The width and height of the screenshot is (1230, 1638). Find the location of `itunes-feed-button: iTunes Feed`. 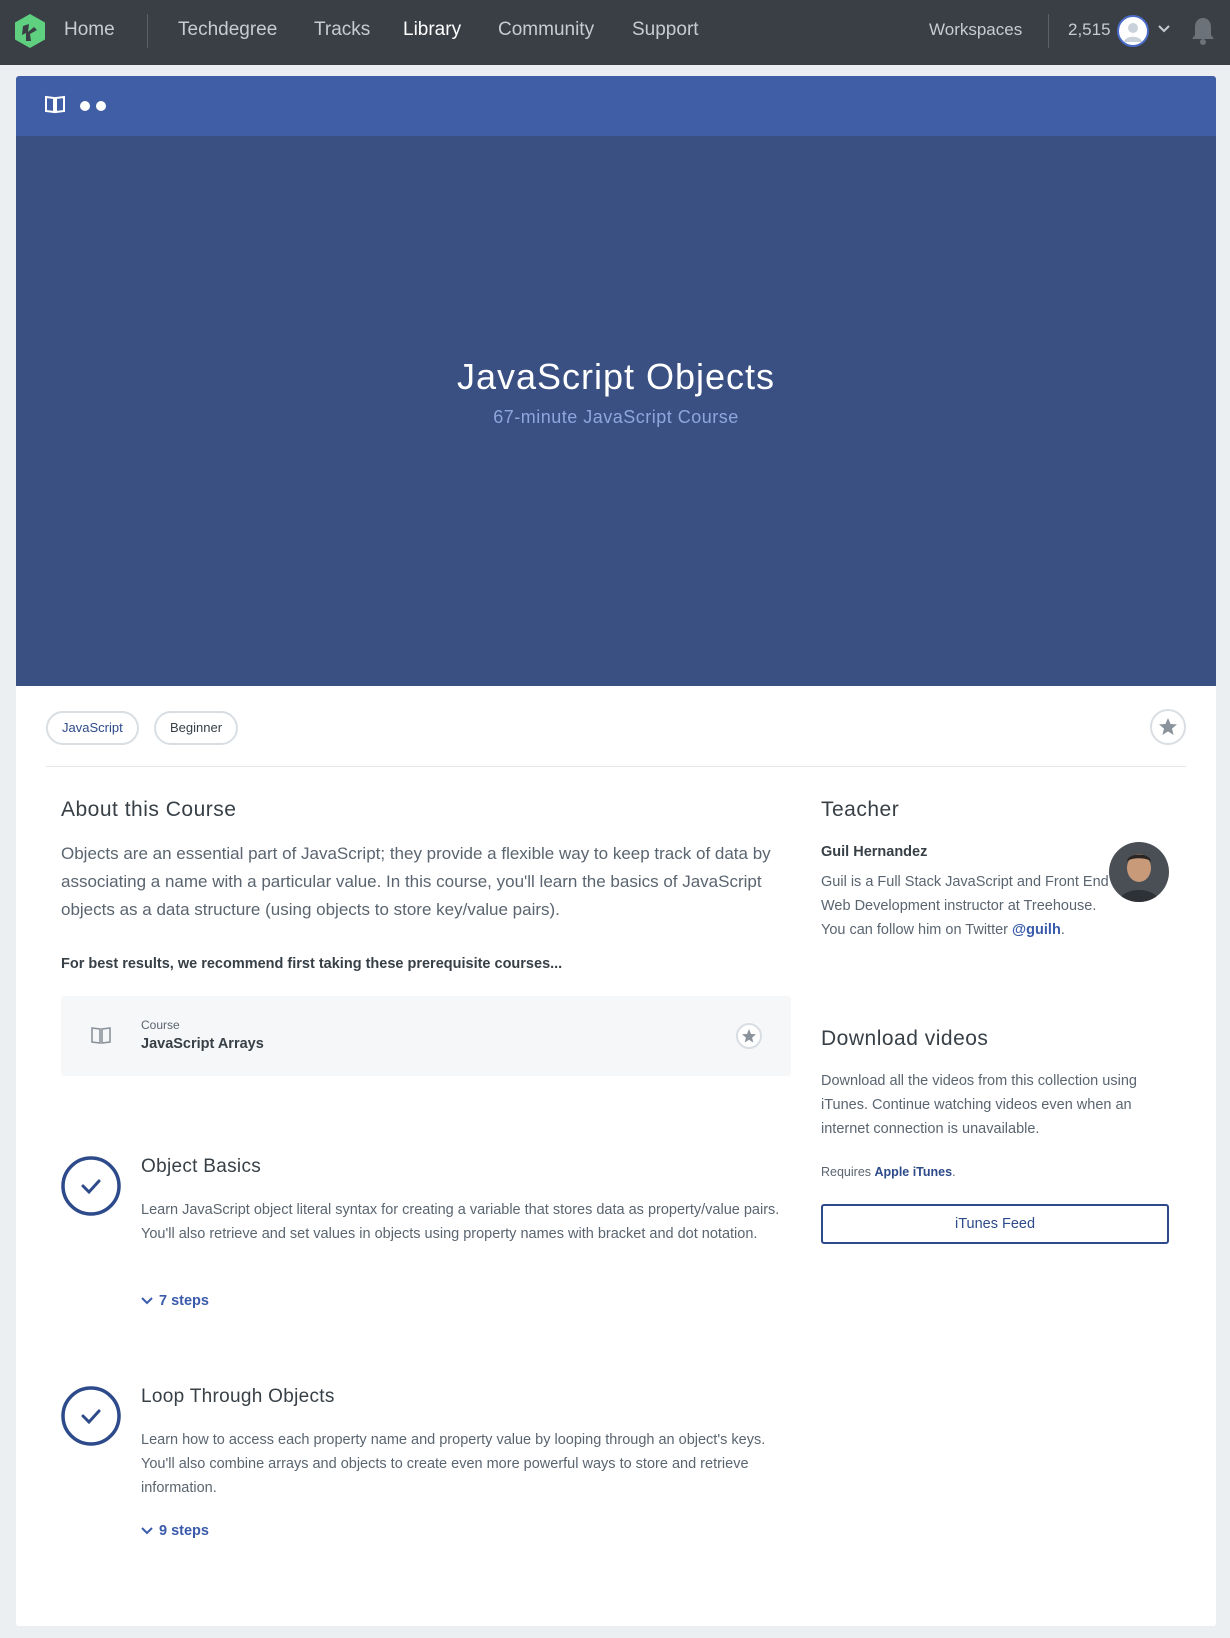

itunes-feed-button: iTunes Feed is located at coordinates (995, 1224).